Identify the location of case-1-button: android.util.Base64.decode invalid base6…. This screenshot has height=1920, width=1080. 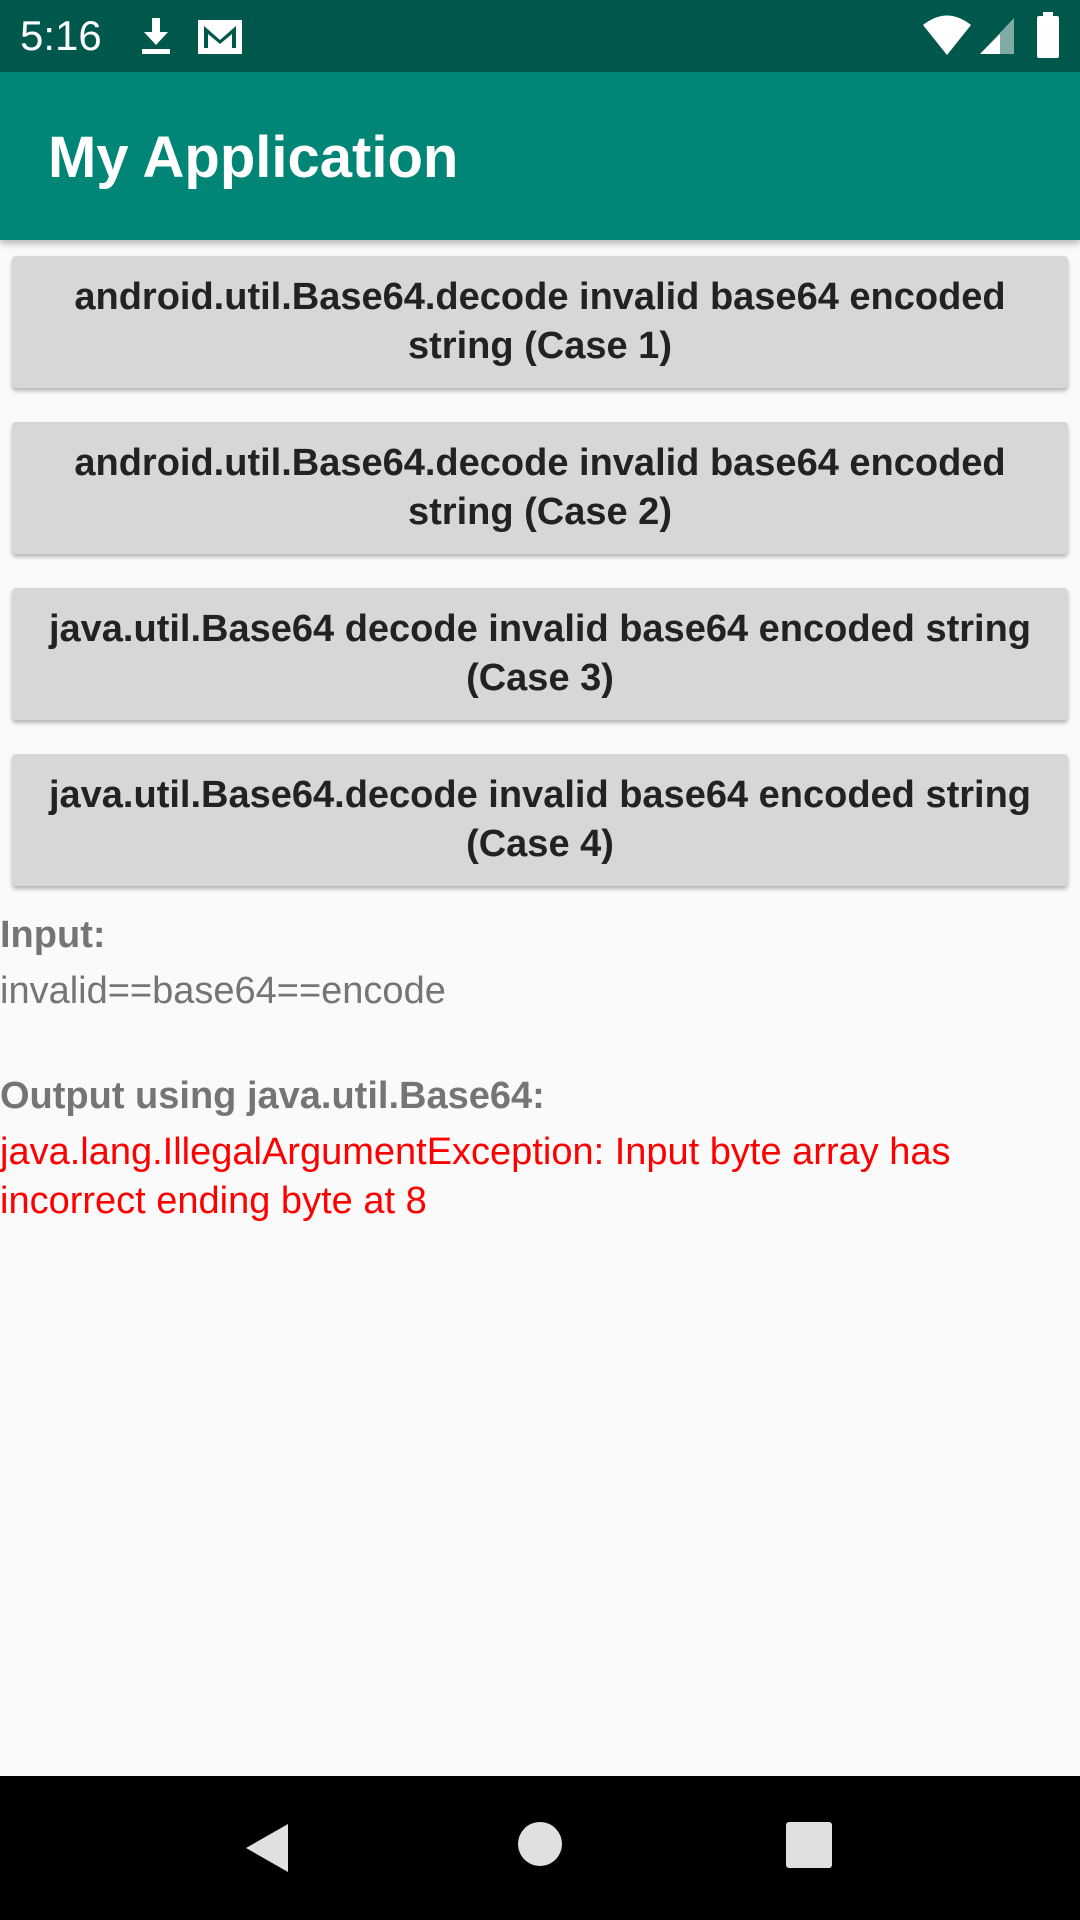
(540, 322).